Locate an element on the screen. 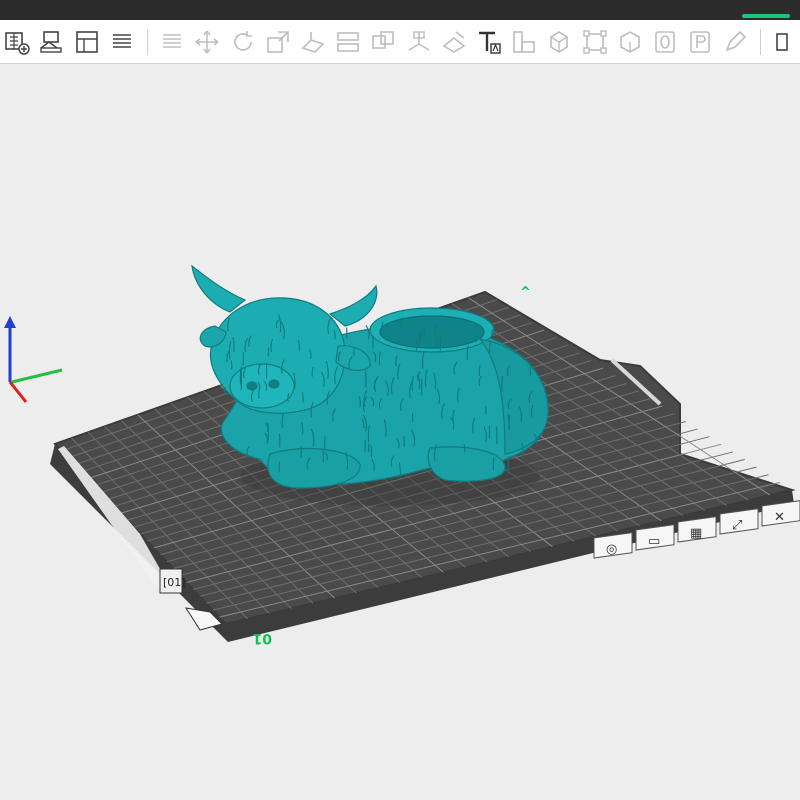 The width and height of the screenshot is (800, 800). cube-icon is located at coordinates (559, 41).